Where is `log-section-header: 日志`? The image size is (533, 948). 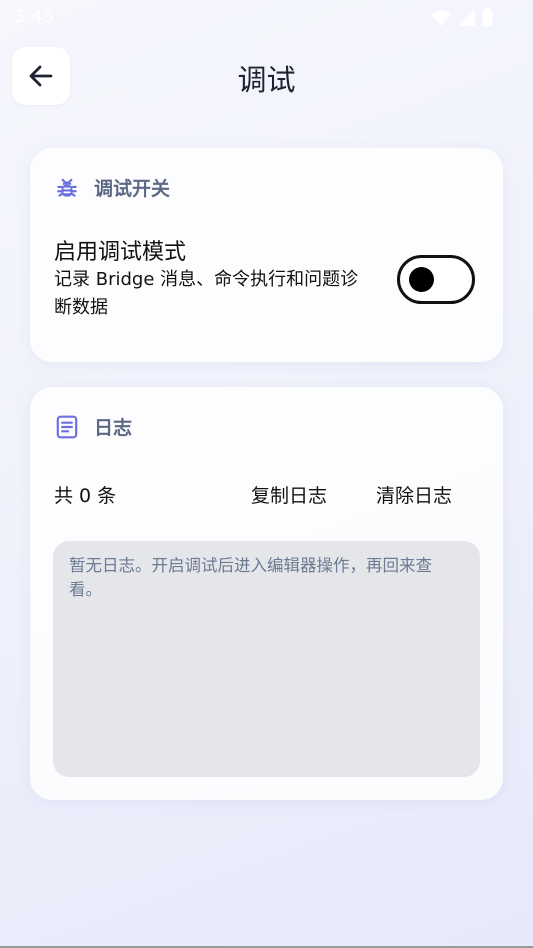 log-section-header: 日志 is located at coordinates (93, 426).